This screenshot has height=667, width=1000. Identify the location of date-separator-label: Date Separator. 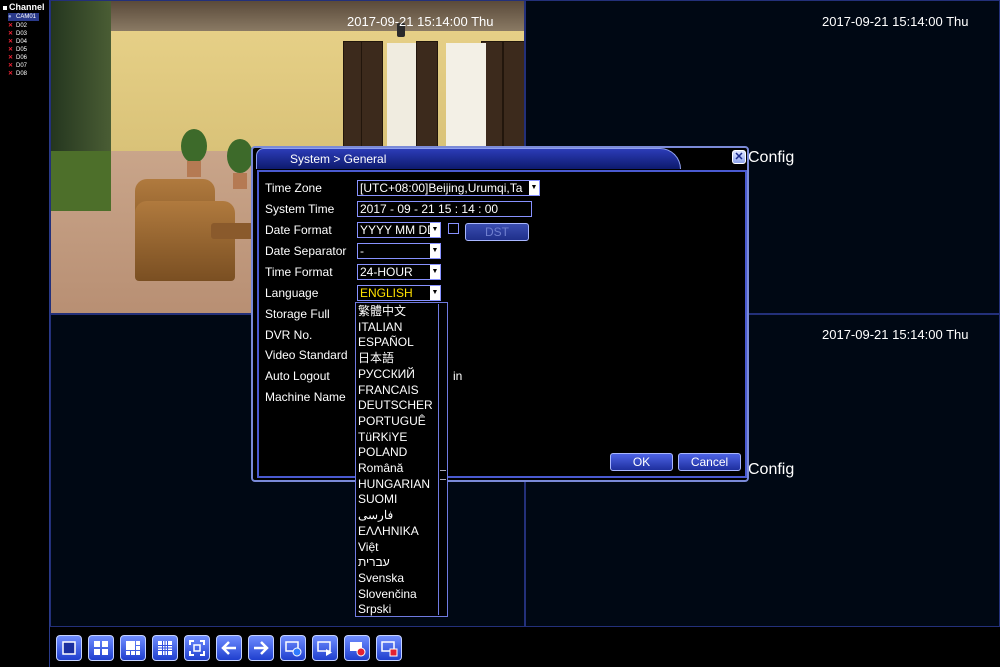
(306, 251).